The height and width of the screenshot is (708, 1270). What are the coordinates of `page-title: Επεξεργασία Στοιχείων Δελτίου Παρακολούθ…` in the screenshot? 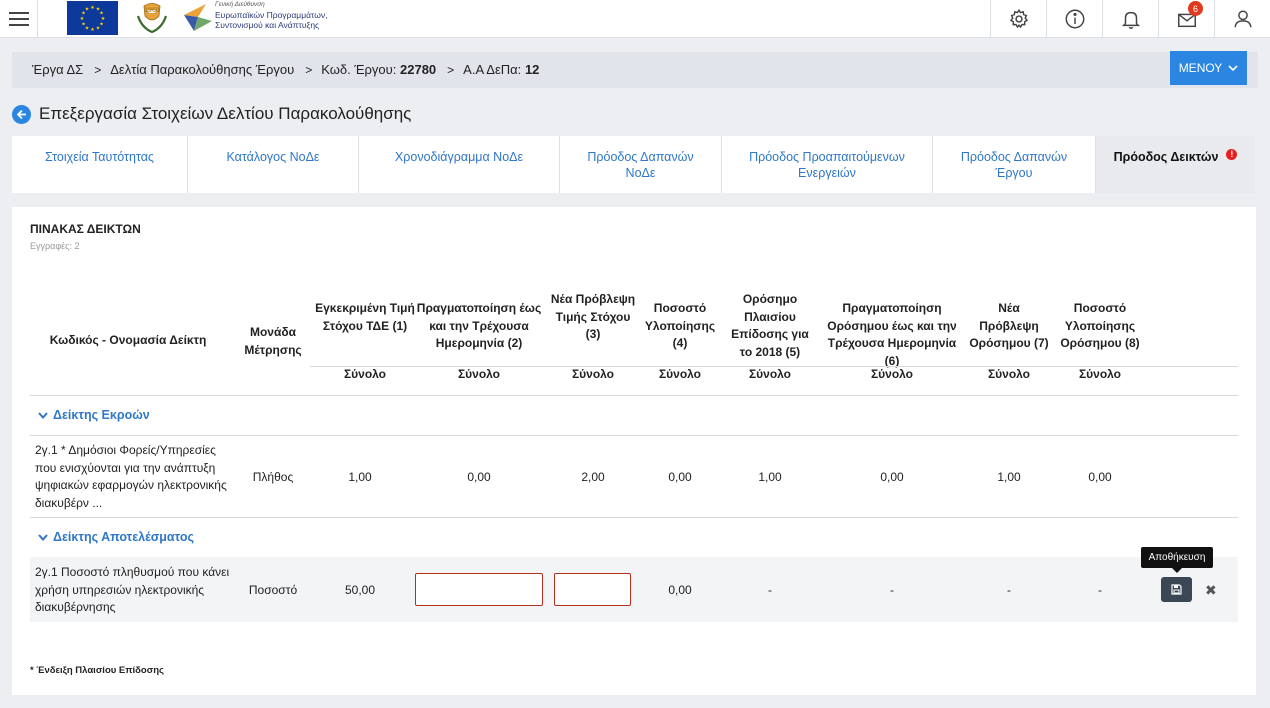 It's located at (225, 113).